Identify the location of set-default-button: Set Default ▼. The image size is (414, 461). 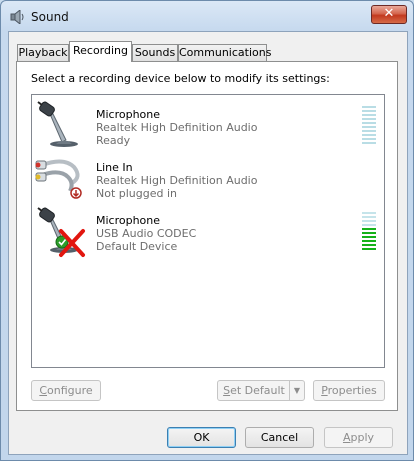
(261, 390).